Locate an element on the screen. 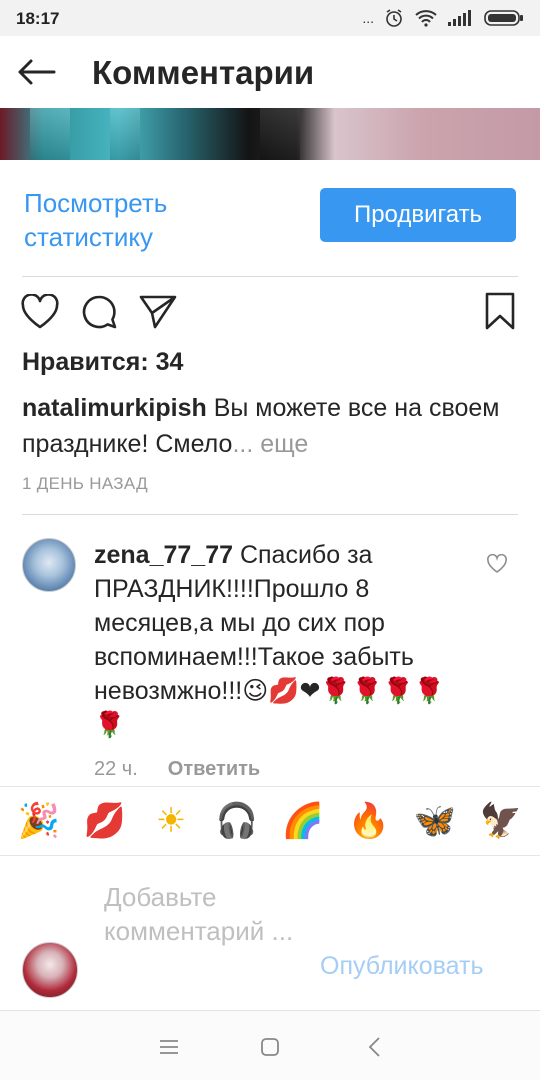 Image resolution: width=540 pixels, height=1080 pixels. menu-icon is located at coordinates (169, 1047).